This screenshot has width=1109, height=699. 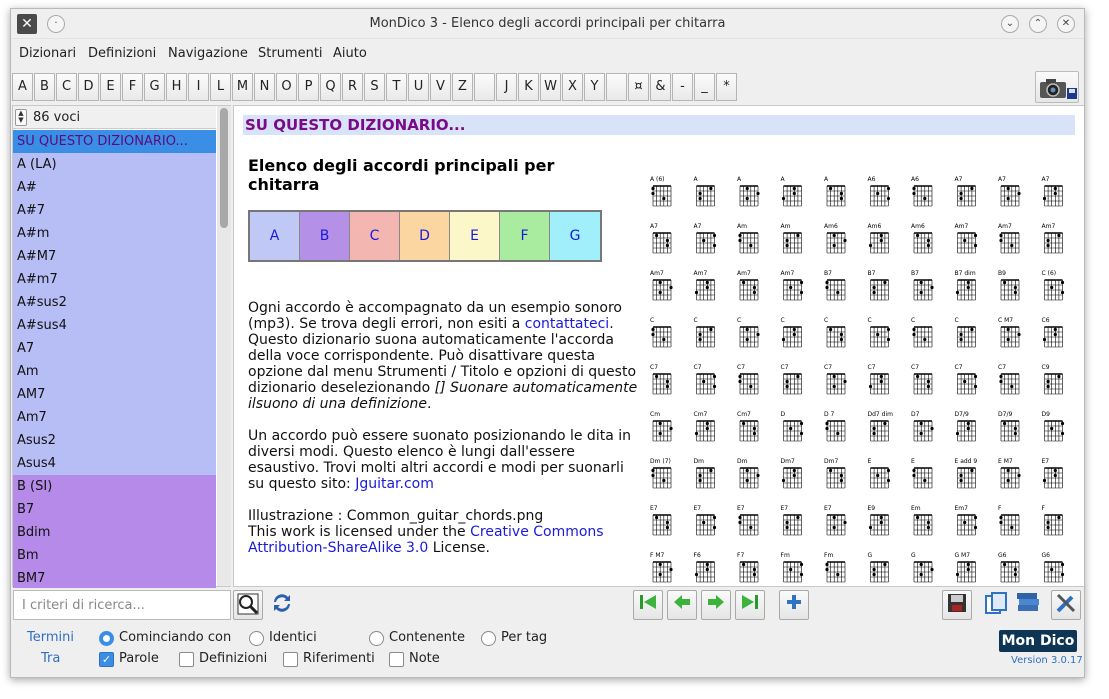 What do you see at coordinates (114, 279) in the screenshot?
I see `list-item: A#m7` at bounding box center [114, 279].